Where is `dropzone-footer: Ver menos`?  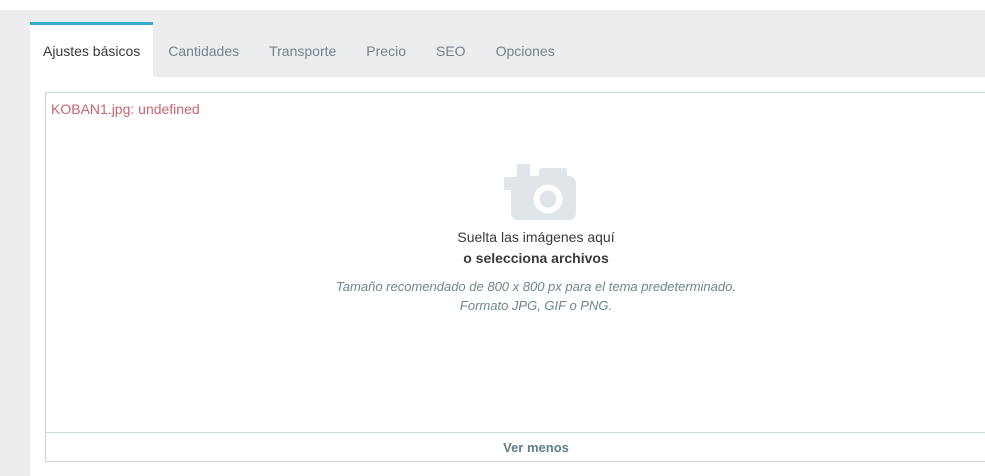 dropzone-footer: Ver menos is located at coordinates (515, 446).